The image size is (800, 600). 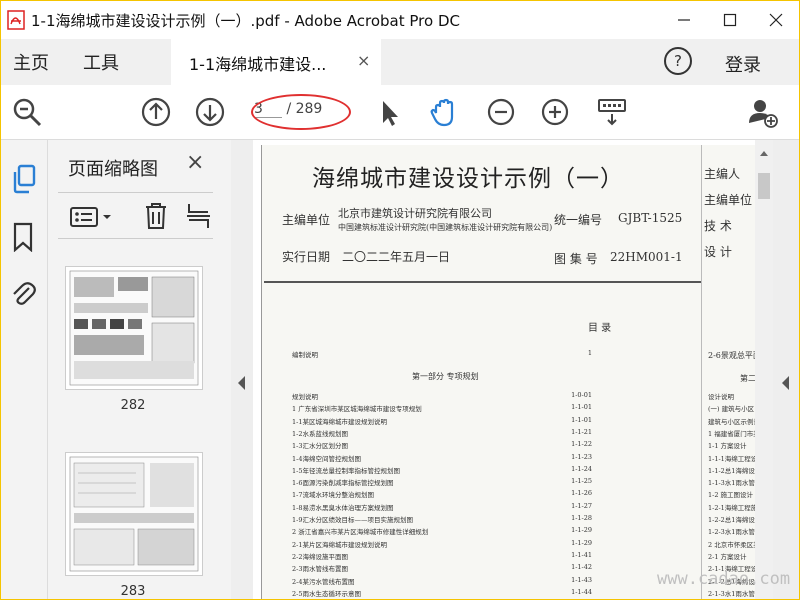 What do you see at coordinates (748, 378) in the screenshot?
I see `part-right: 第二` at bounding box center [748, 378].